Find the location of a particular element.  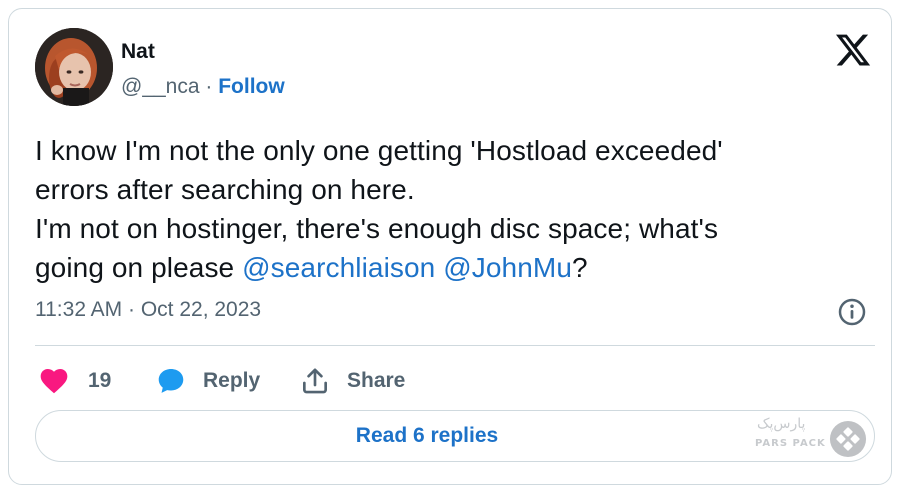

follow-button: Follow is located at coordinates (251, 86).